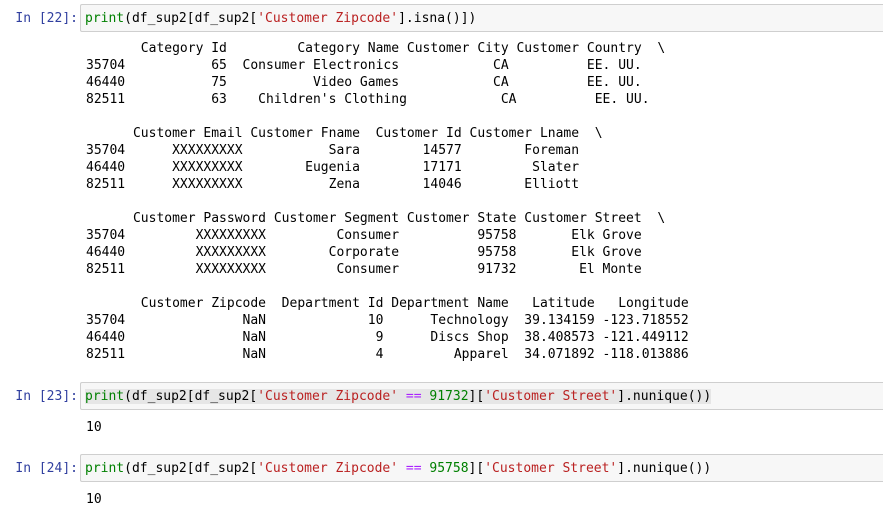 This screenshot has width=883, height=521. Describe the element at coordinates (449, 468) in the screenshot. I see `code-token: 95758` at that location.